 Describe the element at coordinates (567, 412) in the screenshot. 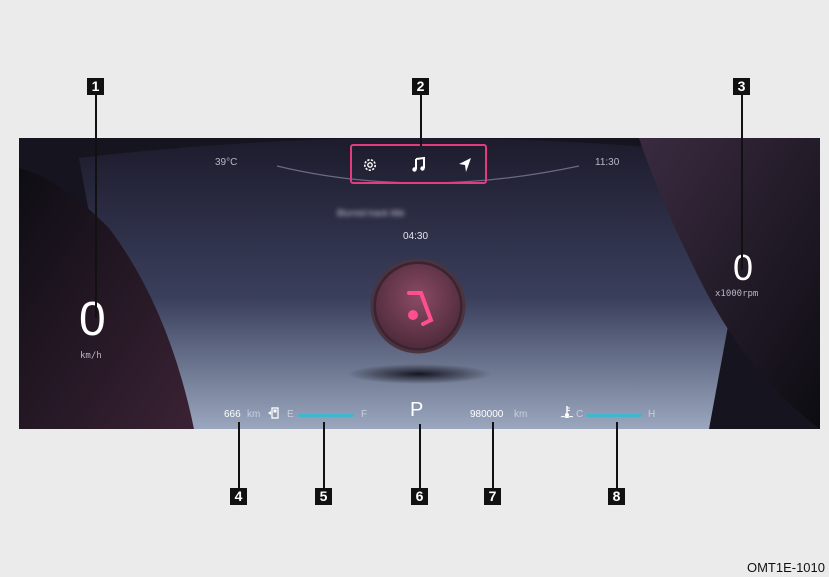

I see `coolant-temperature-icon` at that location.